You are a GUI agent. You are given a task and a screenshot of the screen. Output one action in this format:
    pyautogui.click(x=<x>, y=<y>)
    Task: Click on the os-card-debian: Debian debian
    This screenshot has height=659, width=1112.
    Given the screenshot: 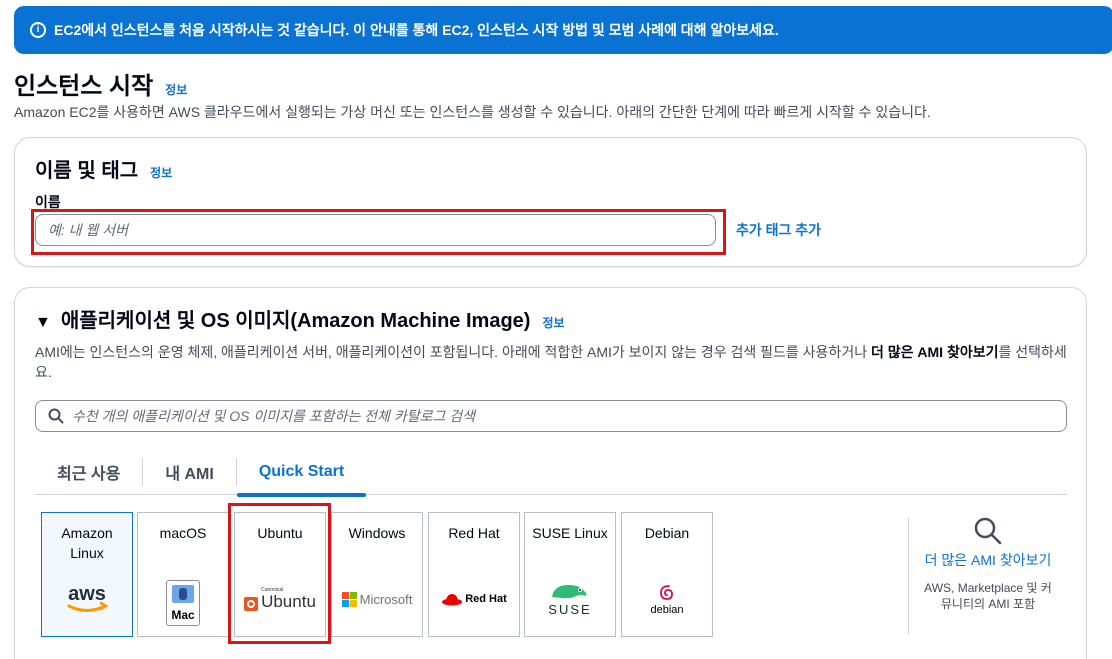 What is the action you would take?
    pyautogui.click(x=667, y=574)
    